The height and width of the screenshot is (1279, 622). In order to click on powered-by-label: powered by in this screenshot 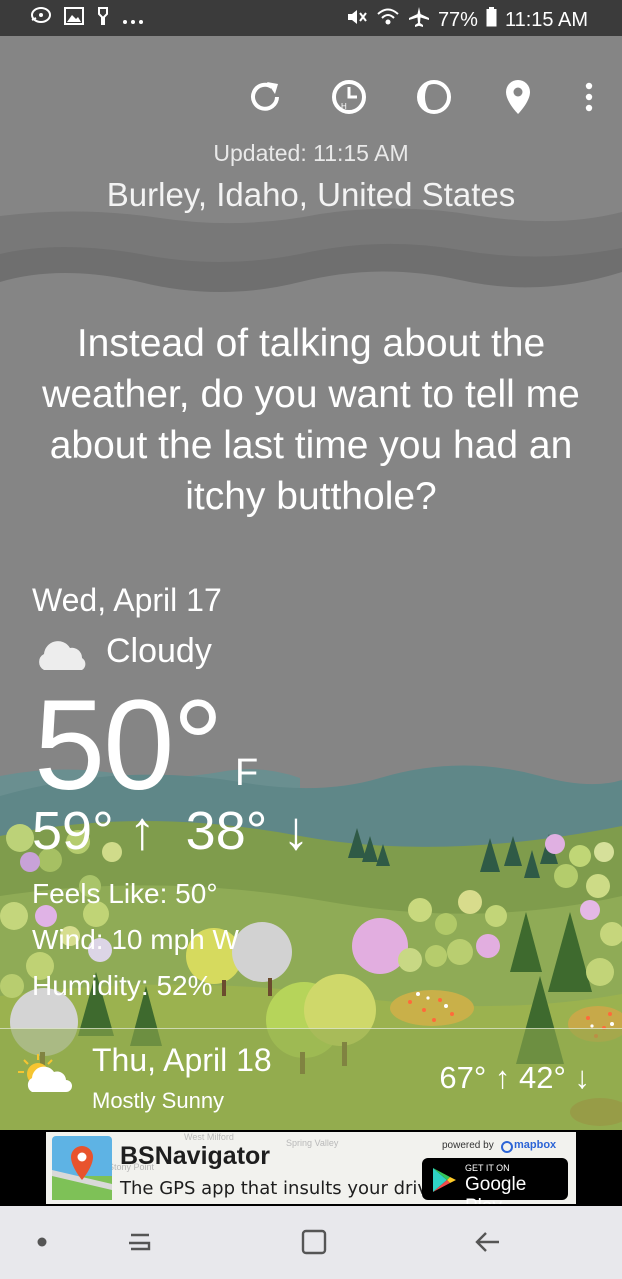, I will do `click(468, 1145)`.